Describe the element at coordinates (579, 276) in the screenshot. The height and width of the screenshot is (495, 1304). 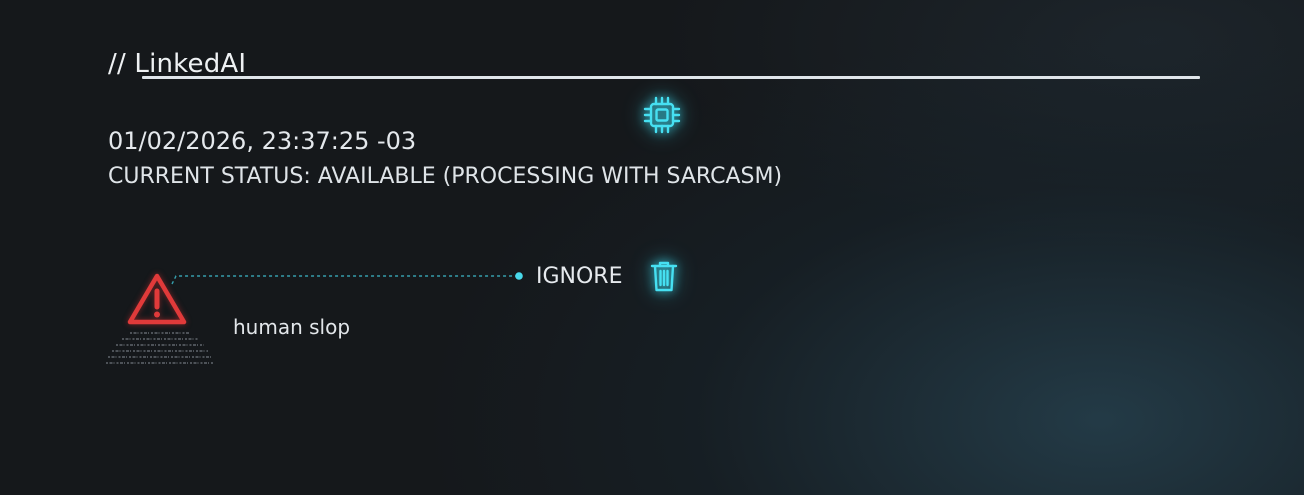
I see `ignore-action: IGNORE` at that location.